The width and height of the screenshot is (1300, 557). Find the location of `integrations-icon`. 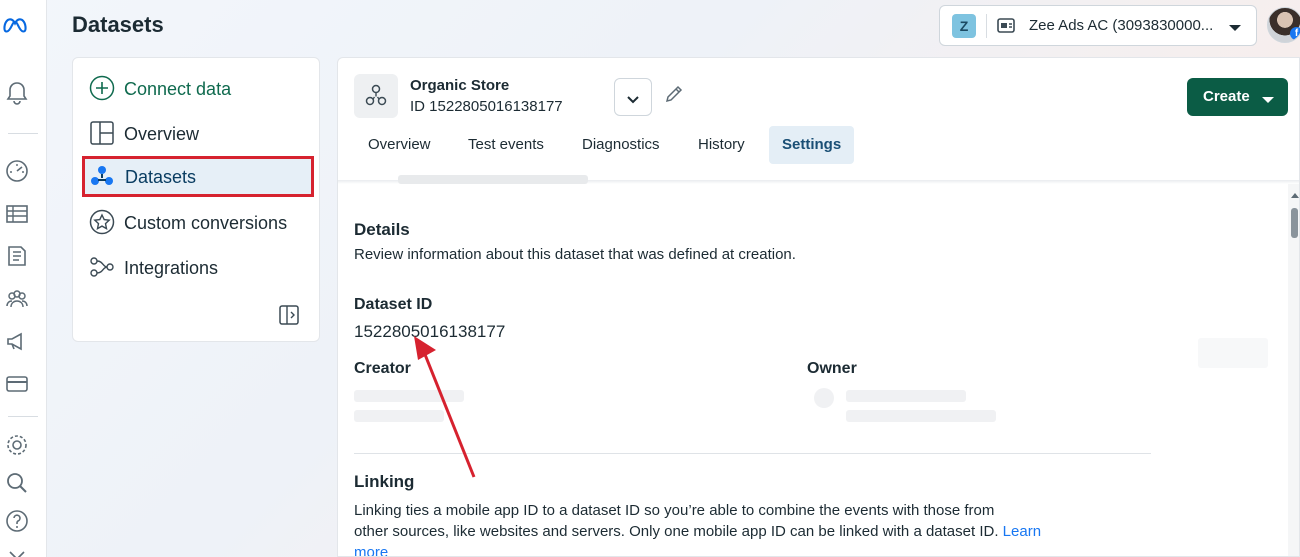

integrations-icon is located at coordinates (102, 267).